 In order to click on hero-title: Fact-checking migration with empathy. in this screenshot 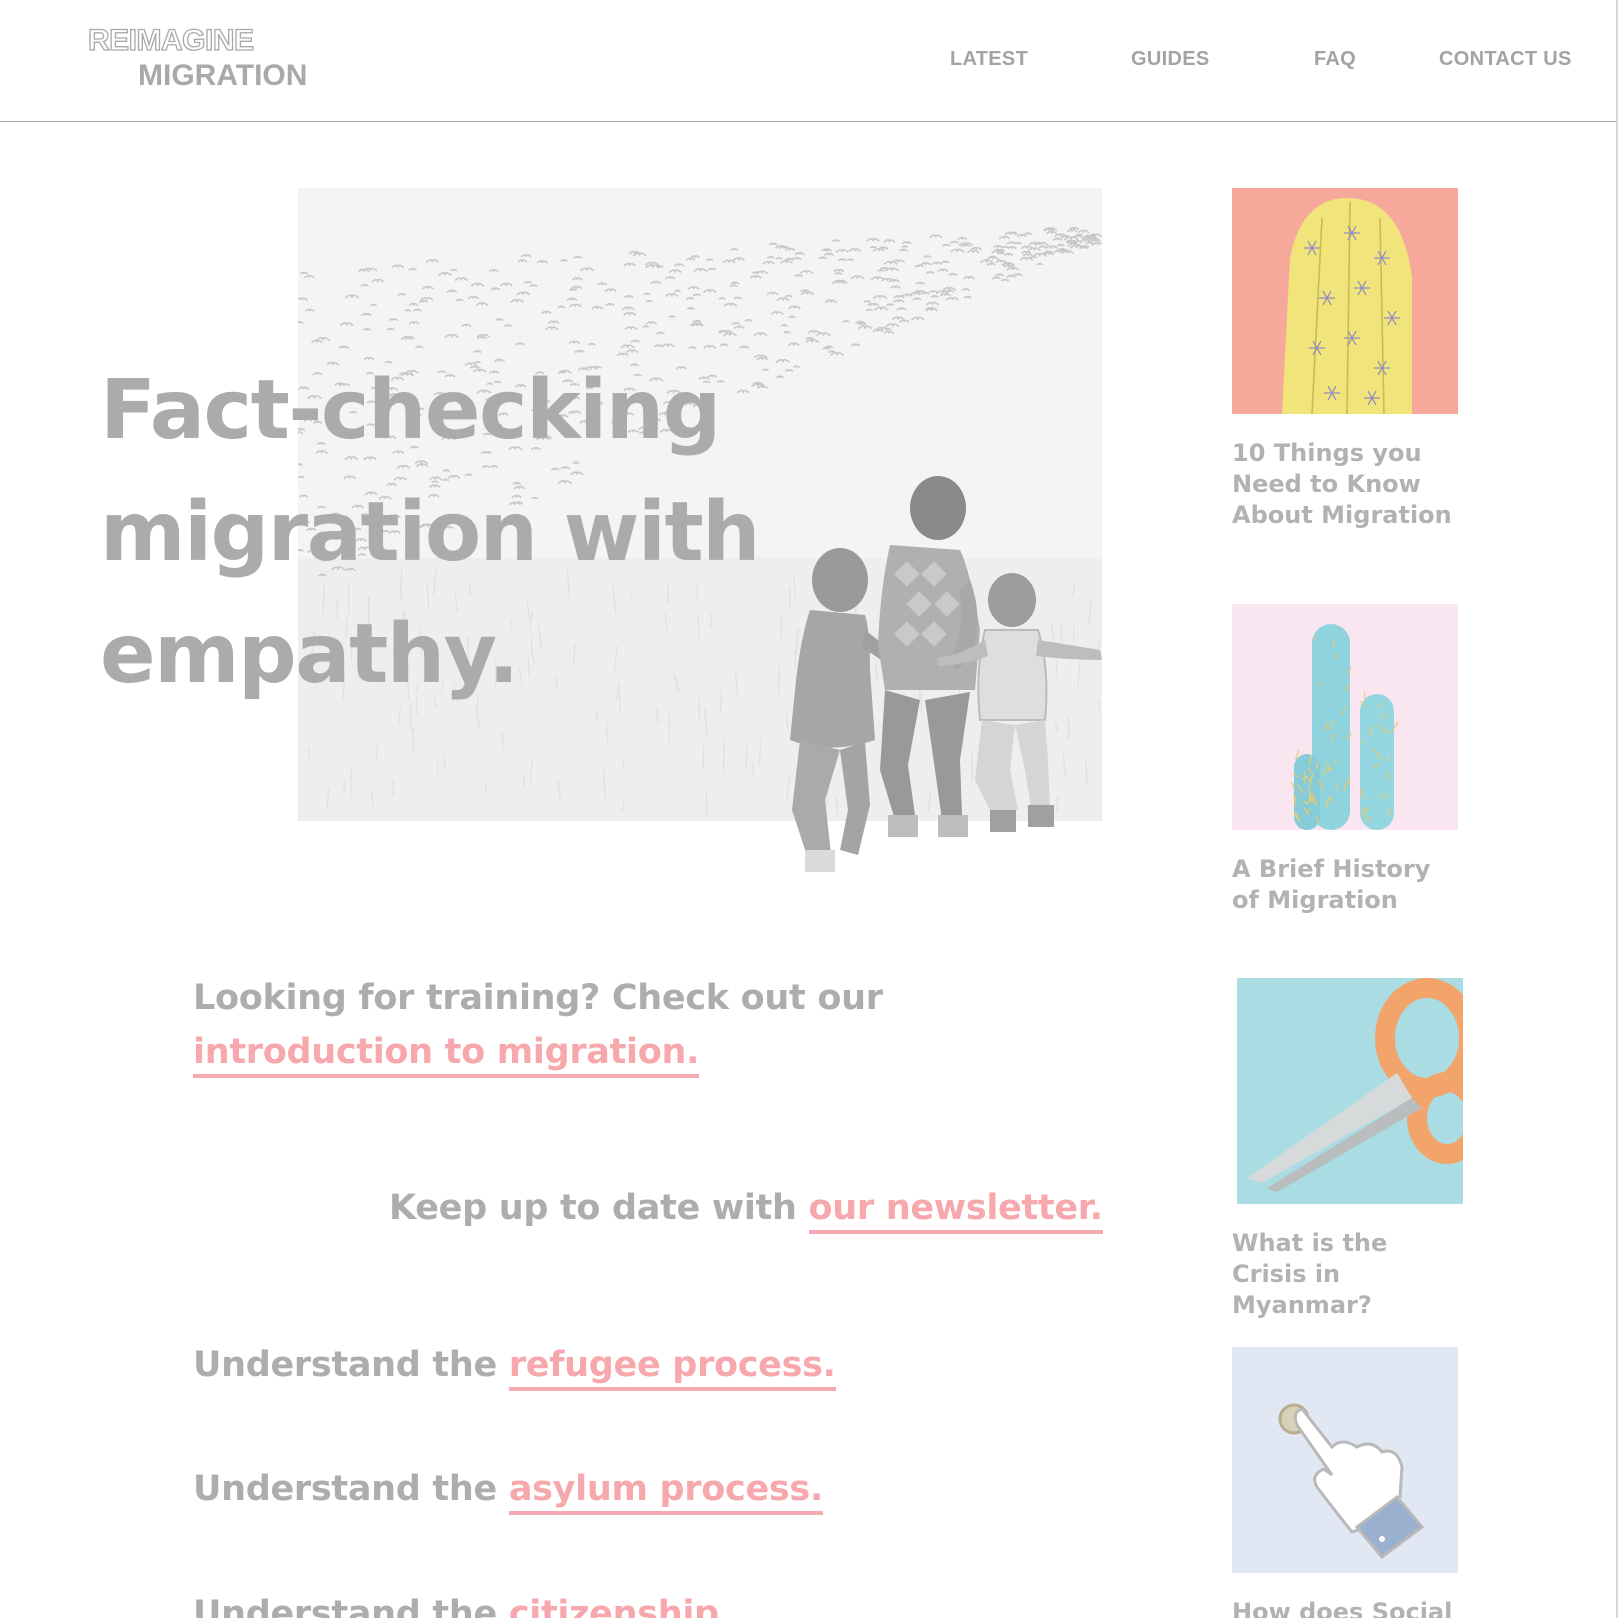, I will do `click(430, 532)`.